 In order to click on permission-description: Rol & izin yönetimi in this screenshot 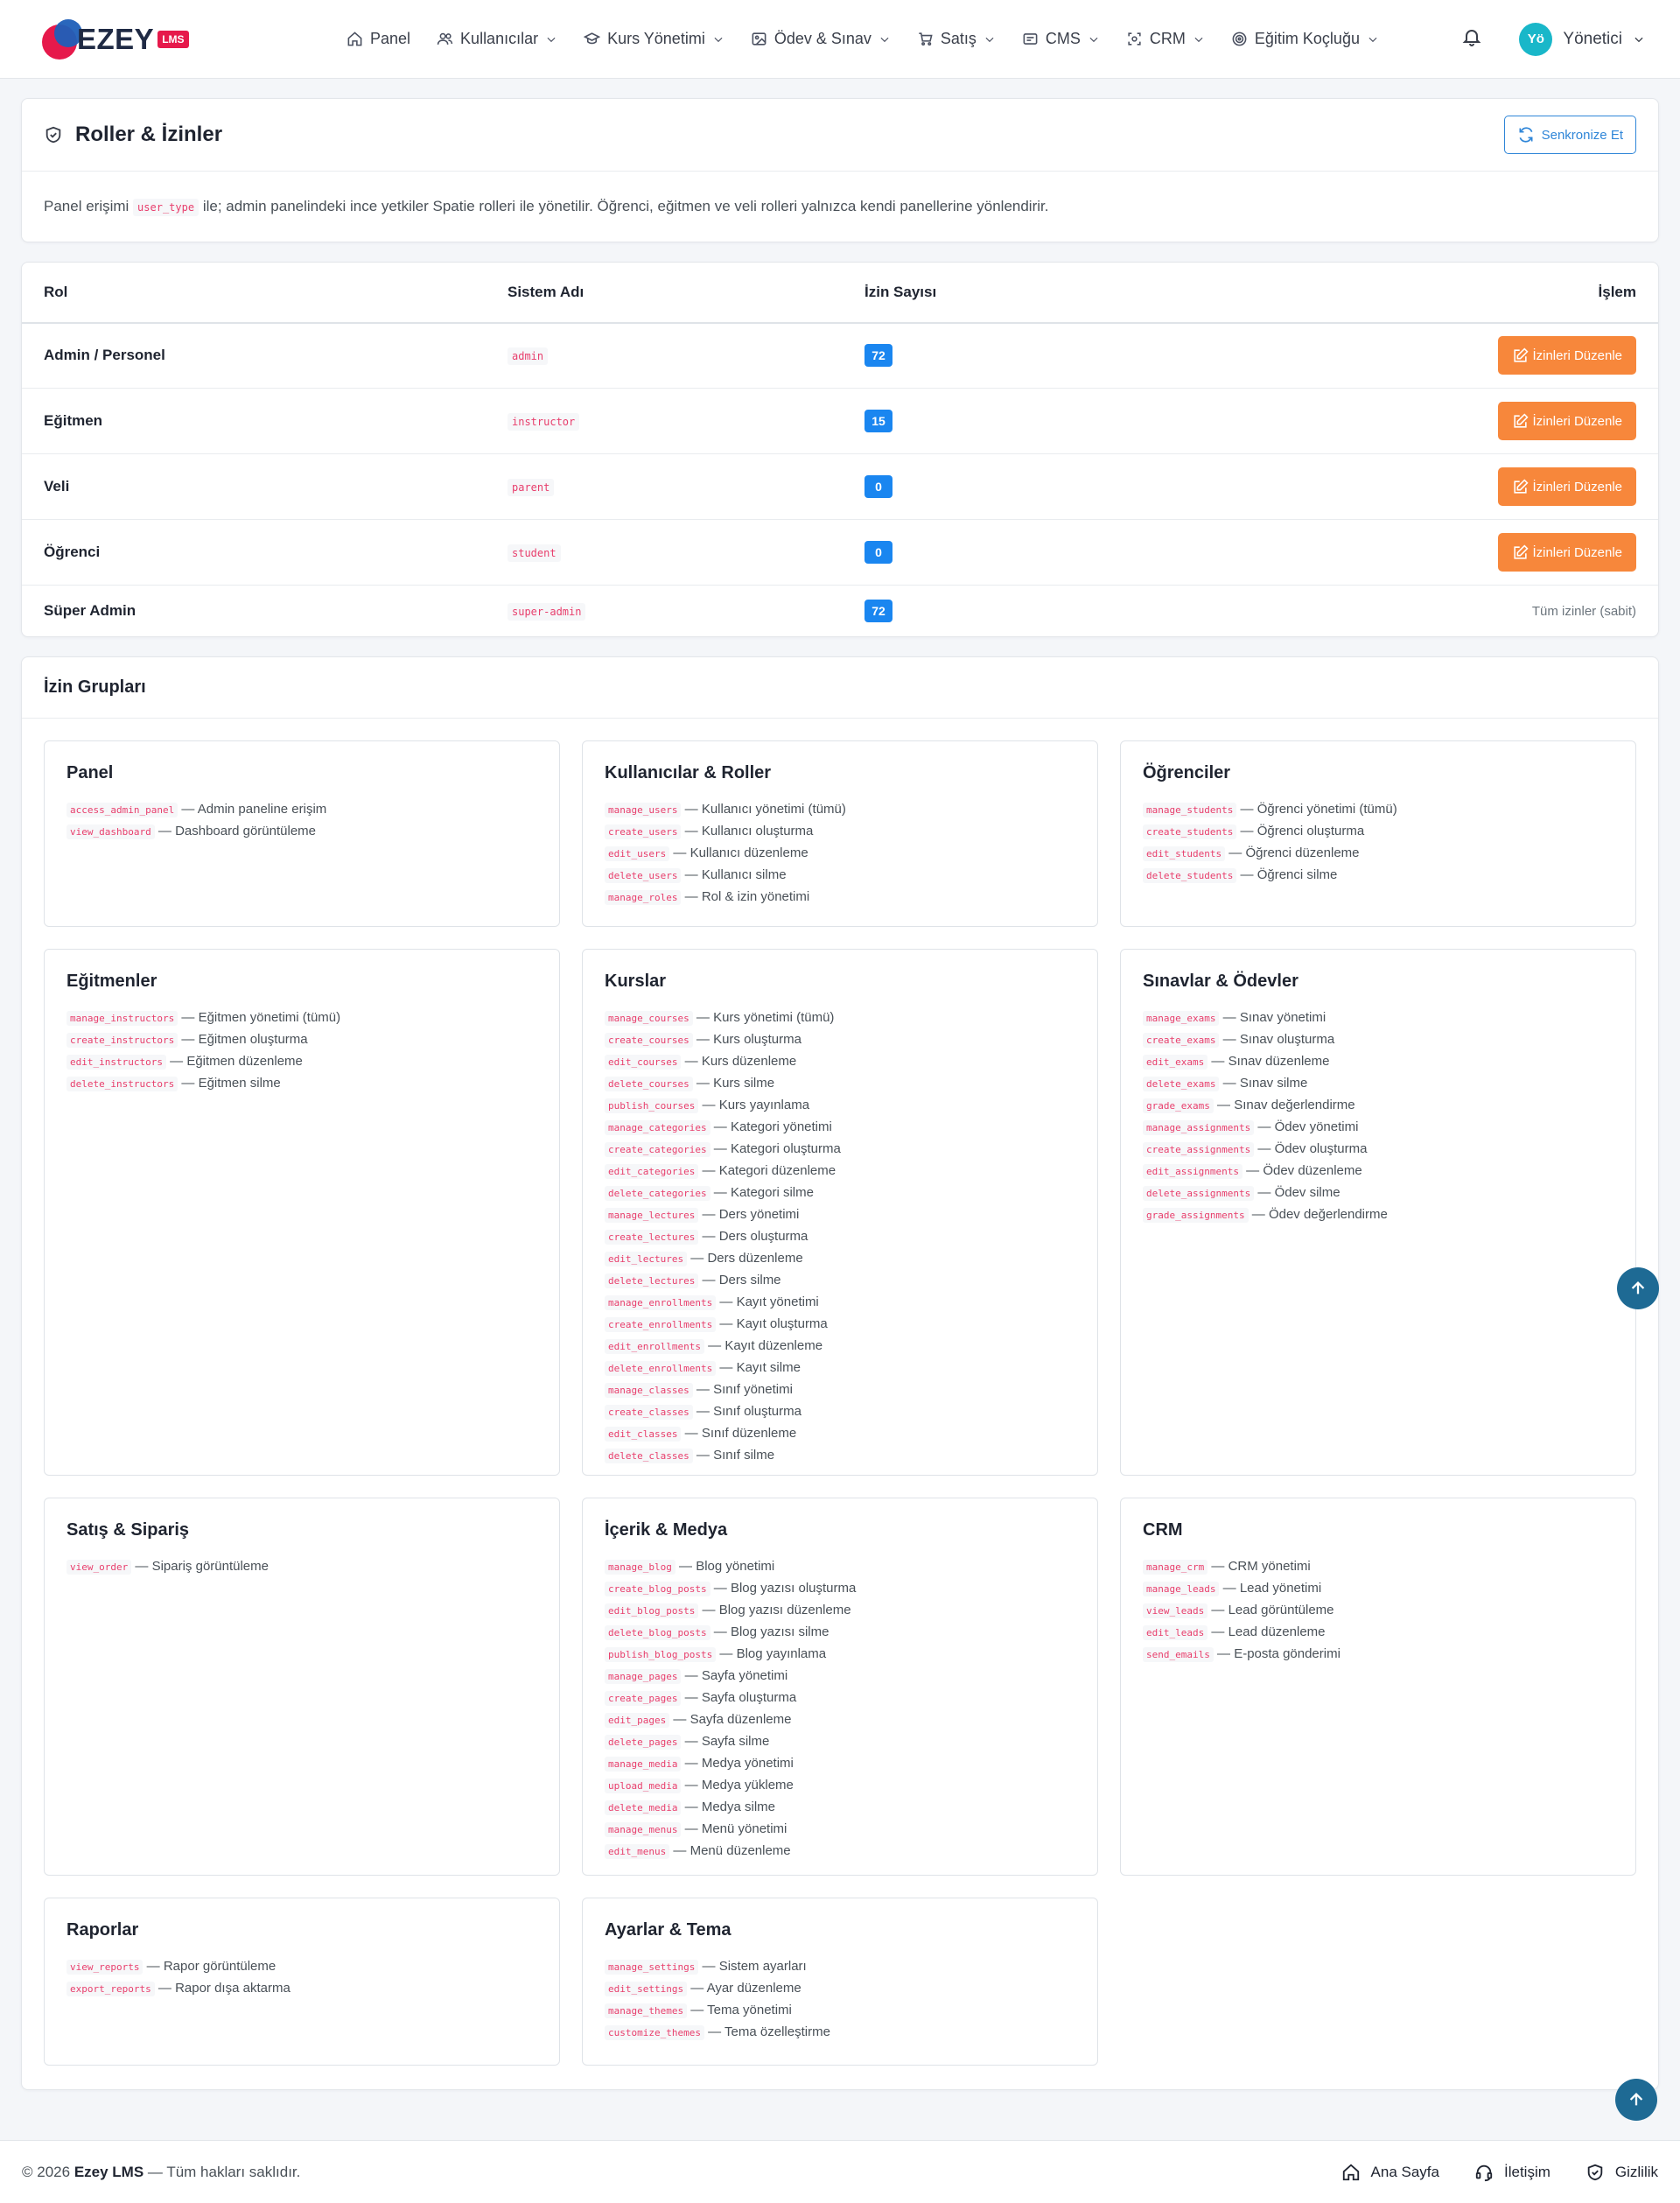, I will do `click(755, 896)`.